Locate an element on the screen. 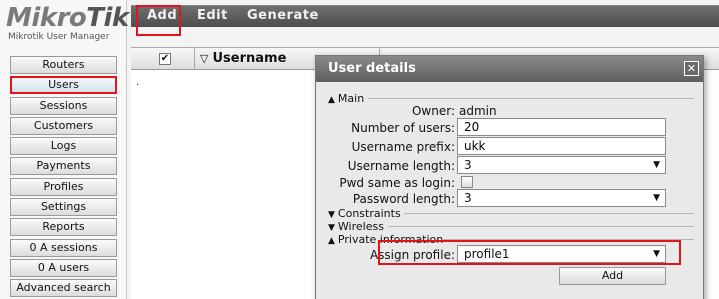 The width and height of the screenshot is (719, 299). sidebar-item-reports: Reports is located at coordinates (63, 227).